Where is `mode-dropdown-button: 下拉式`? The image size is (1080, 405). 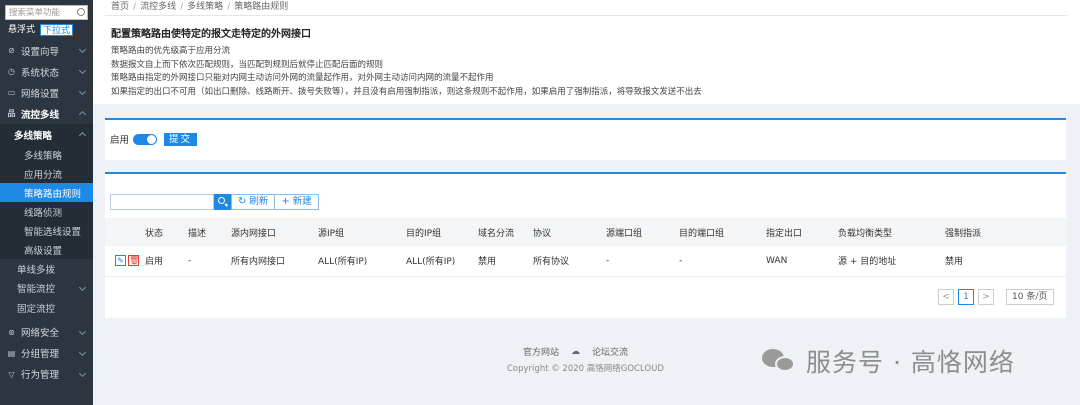
mode-dropdown-button: 下拉式 is located at coordinates (57, 30).